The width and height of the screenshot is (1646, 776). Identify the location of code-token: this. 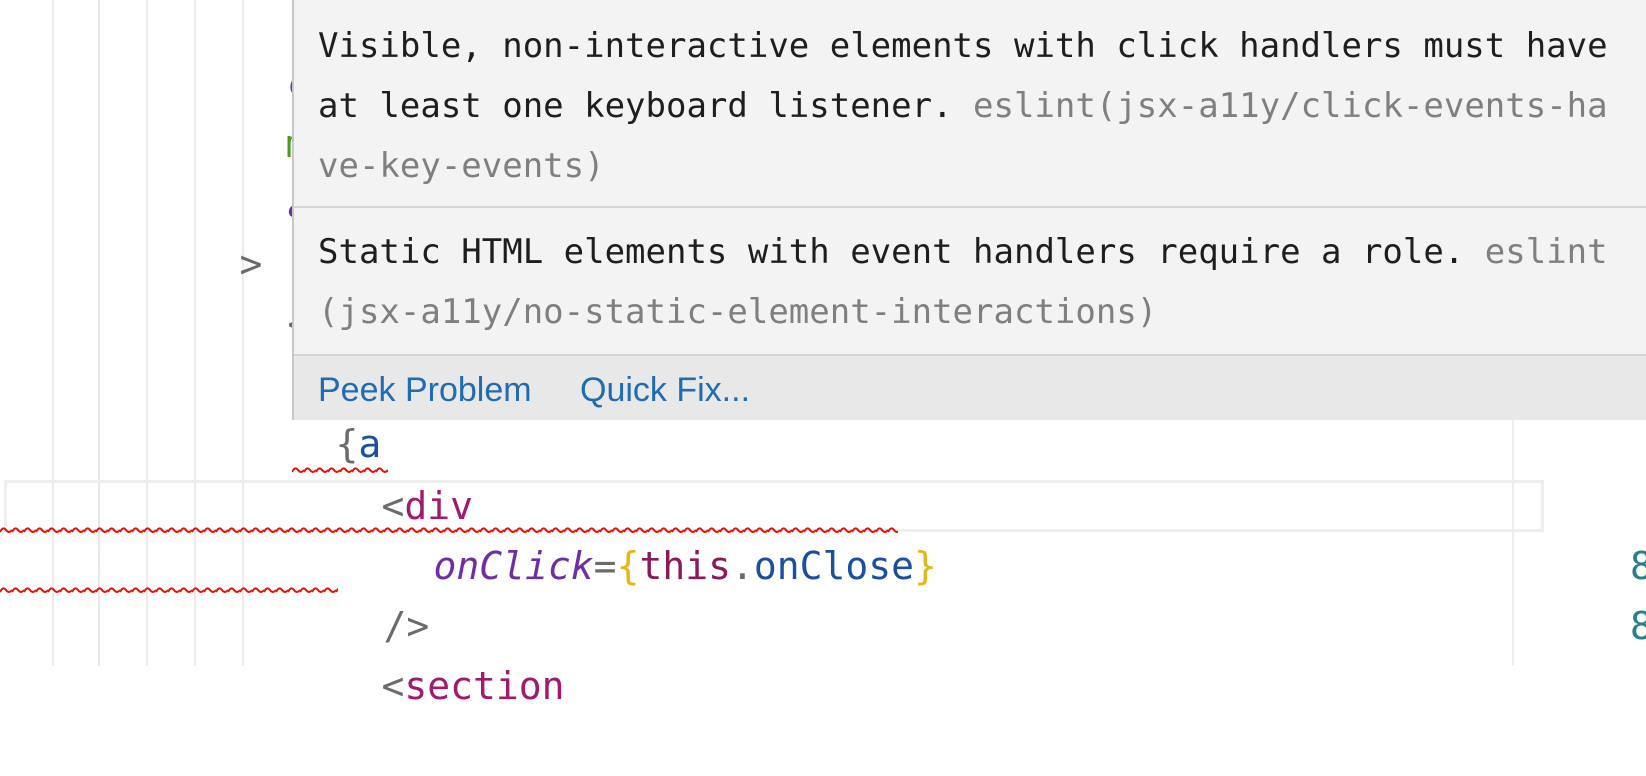
(685, 566).